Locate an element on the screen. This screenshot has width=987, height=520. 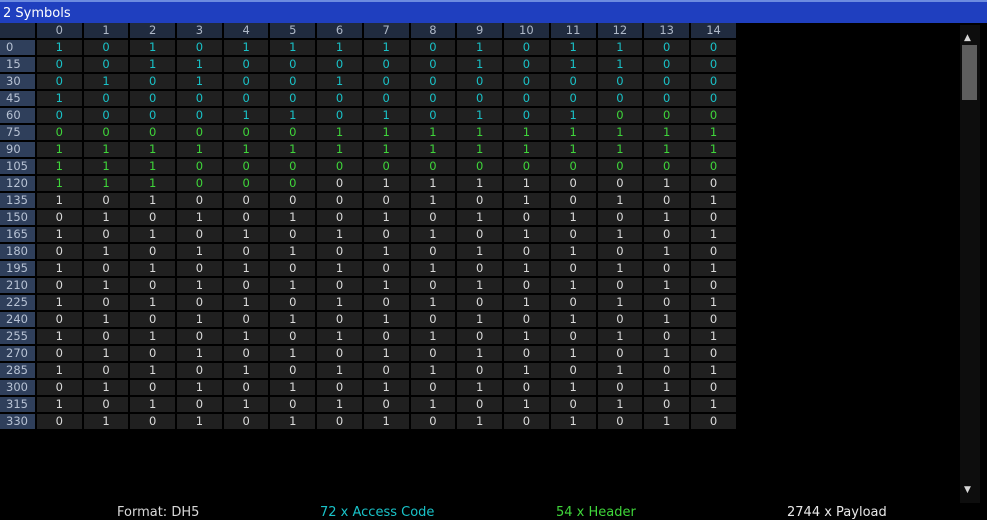
scroll-thumb is located at coordinates (969, 72).